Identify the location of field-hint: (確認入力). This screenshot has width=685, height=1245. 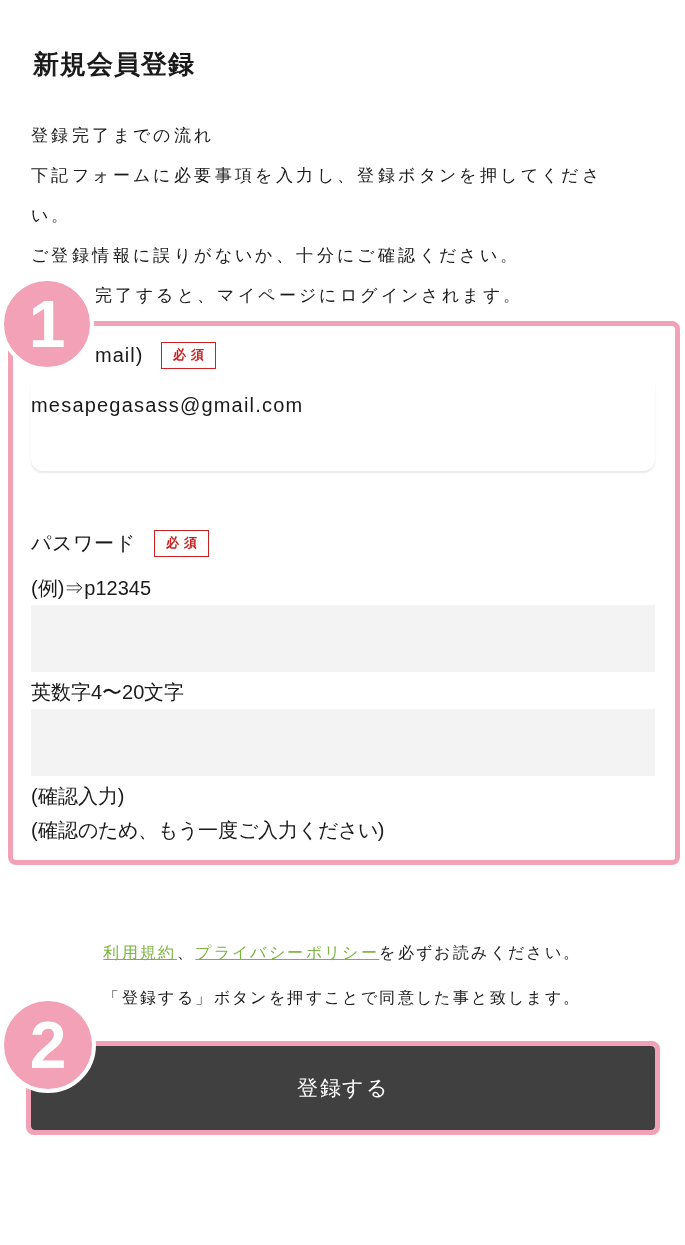
(78, 796).